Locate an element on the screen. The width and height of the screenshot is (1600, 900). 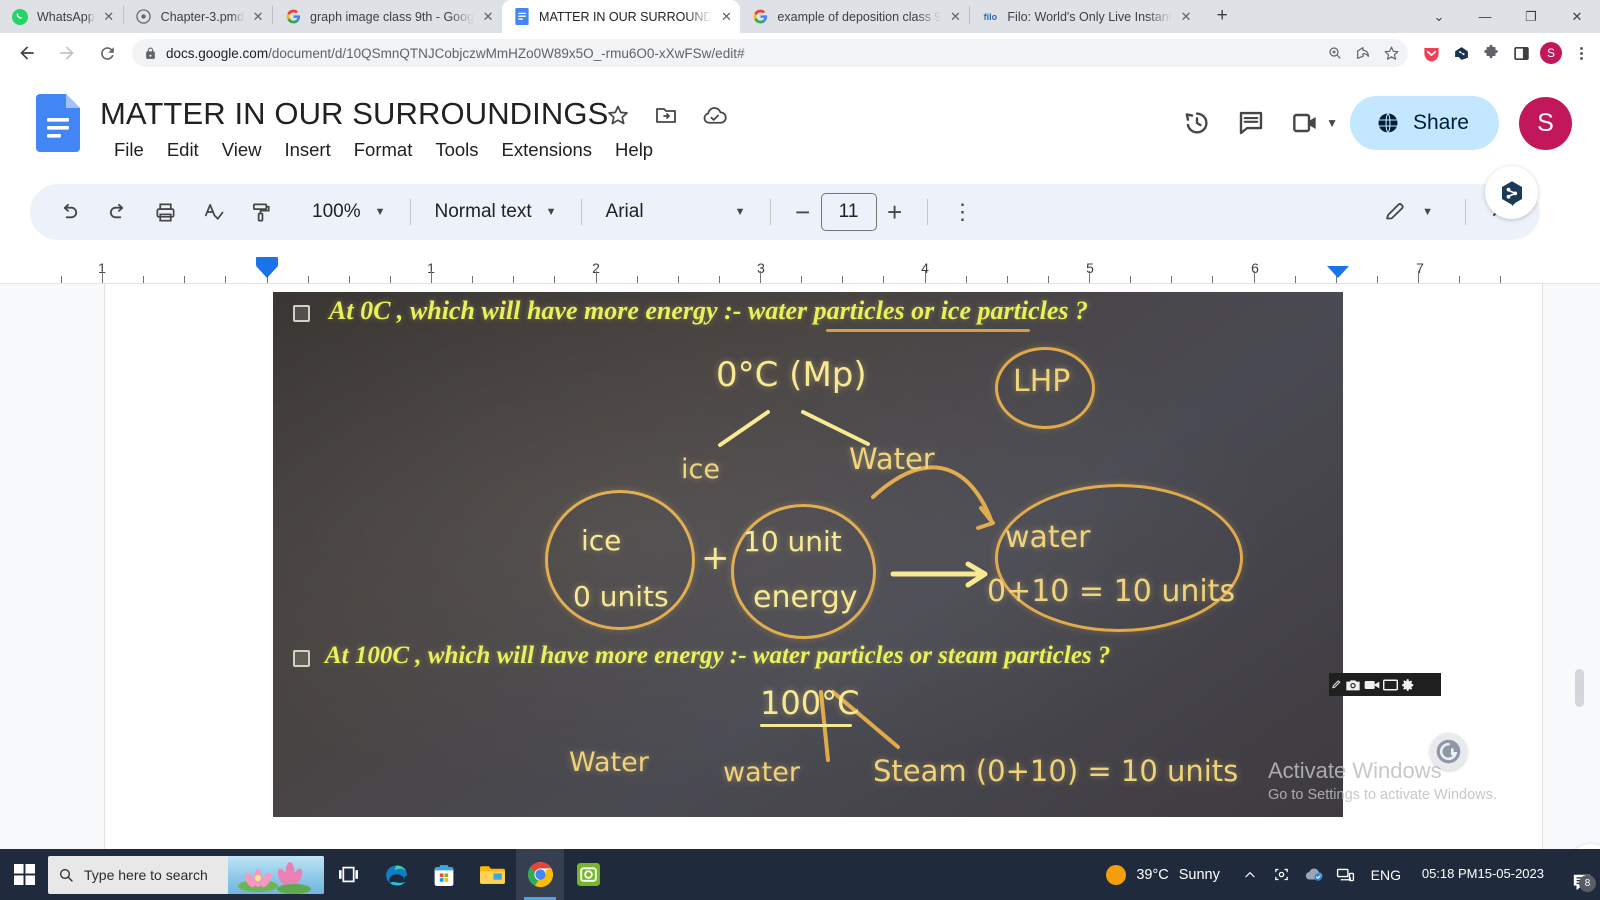
browser-tab: example of deposition class 9 ✕ is located at coordinates (854, 16).